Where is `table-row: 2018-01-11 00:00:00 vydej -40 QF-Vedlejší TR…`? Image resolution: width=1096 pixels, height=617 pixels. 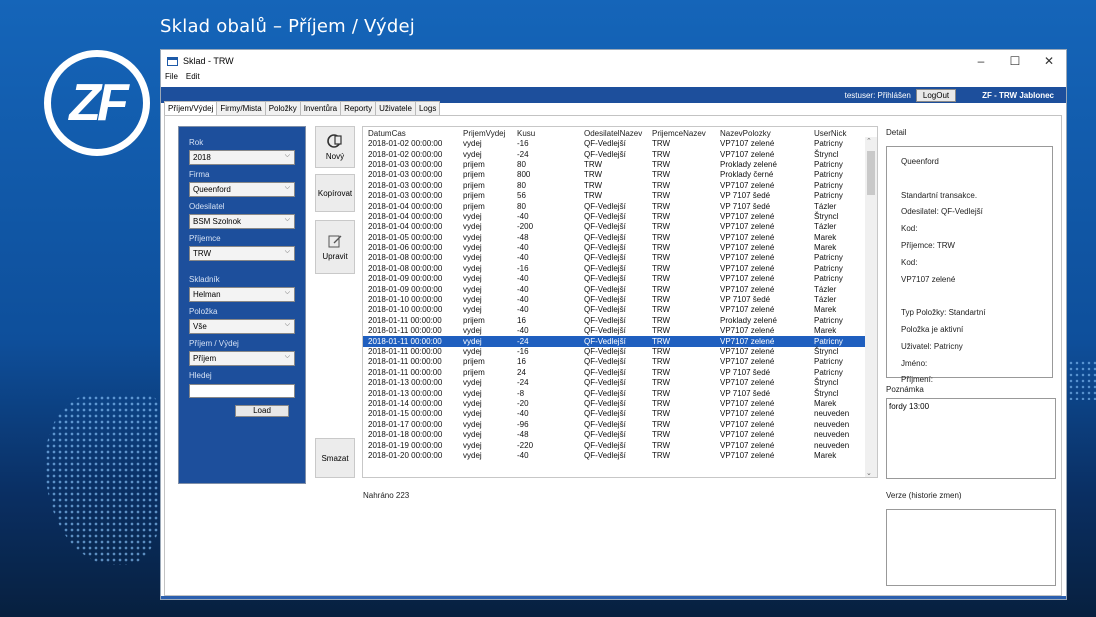
table-row: 2018-01-11 00:00:00 vydej -40 QF-Vedlejší TR… is located at coordinates (615, 331).